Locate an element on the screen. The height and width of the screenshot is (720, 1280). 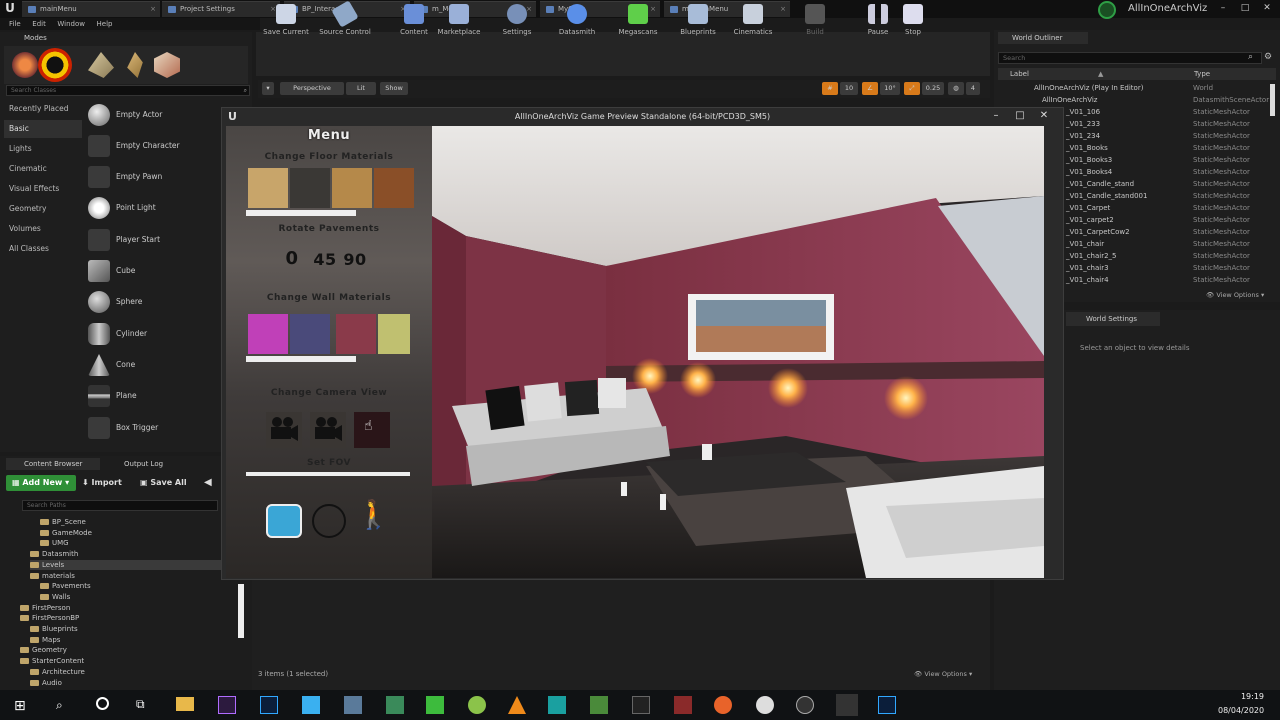
unreal-engine-icon is located at coordinates (765, 705).